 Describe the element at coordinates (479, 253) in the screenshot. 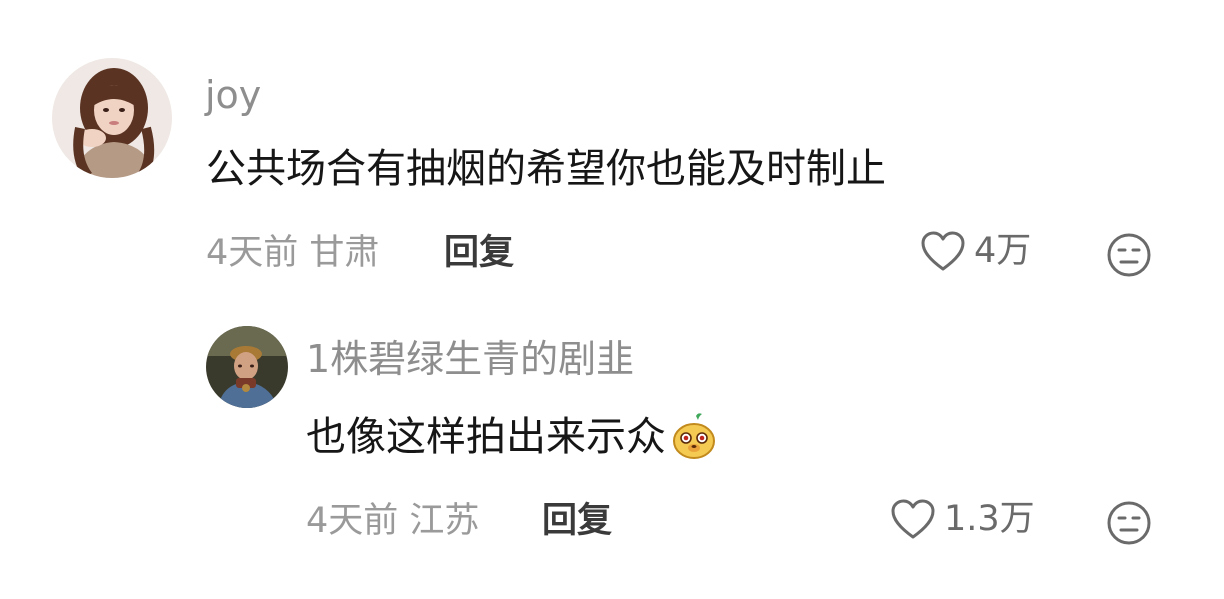

I see `comment-reply-button: 回复` at that location.